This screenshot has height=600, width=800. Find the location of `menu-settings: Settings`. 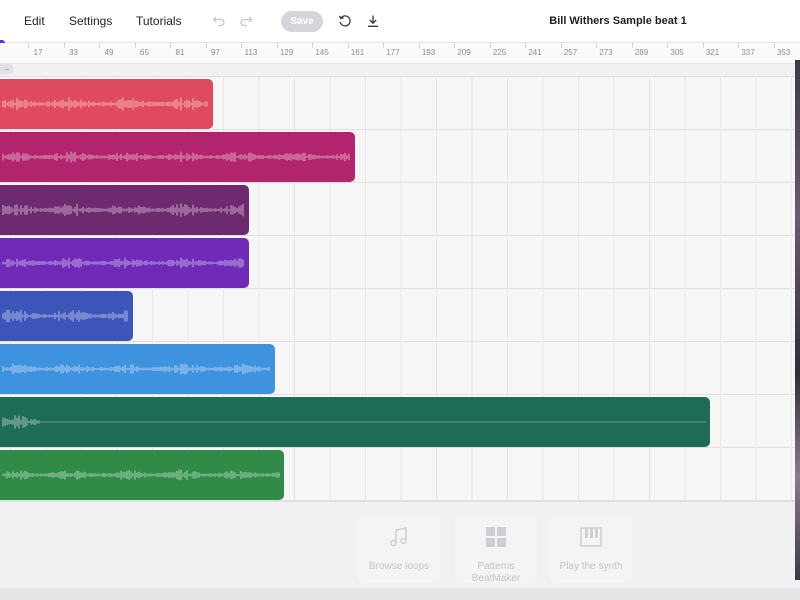

menu-settings: Settings is located at coordinates (90, 21).